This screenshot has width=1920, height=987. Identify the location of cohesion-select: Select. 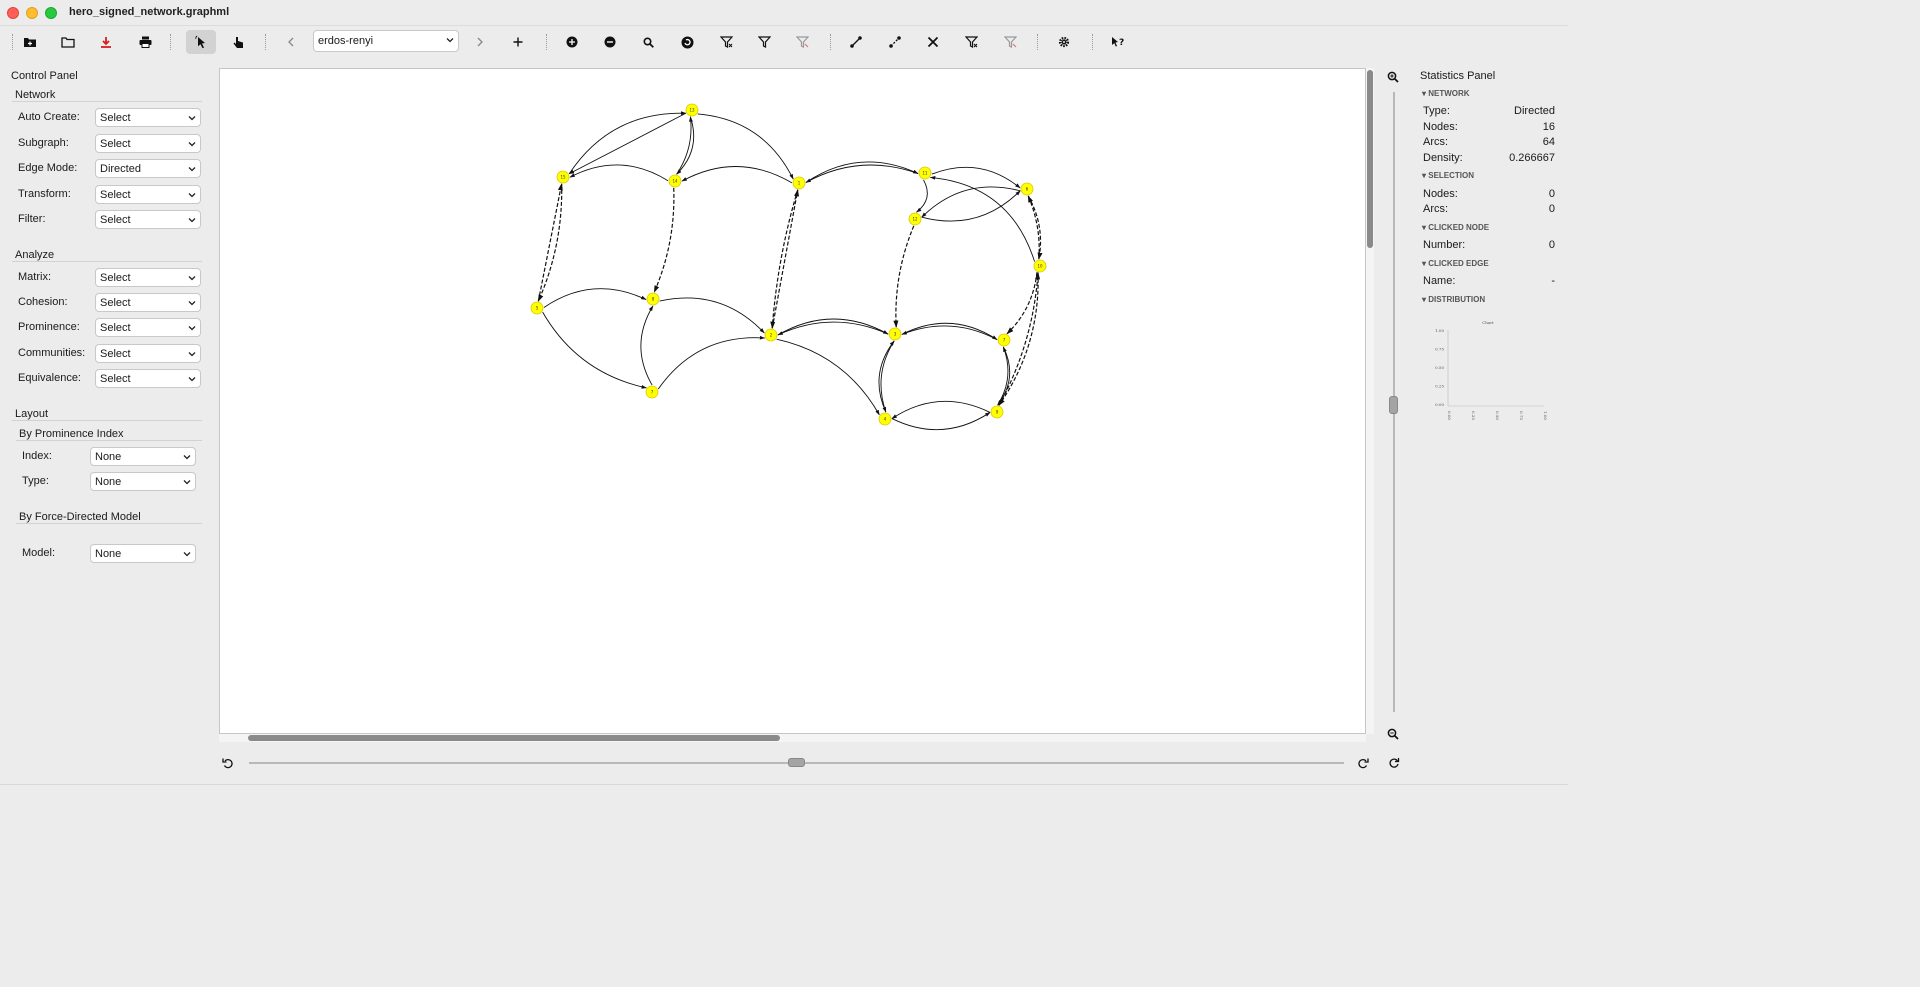
(148, 302).